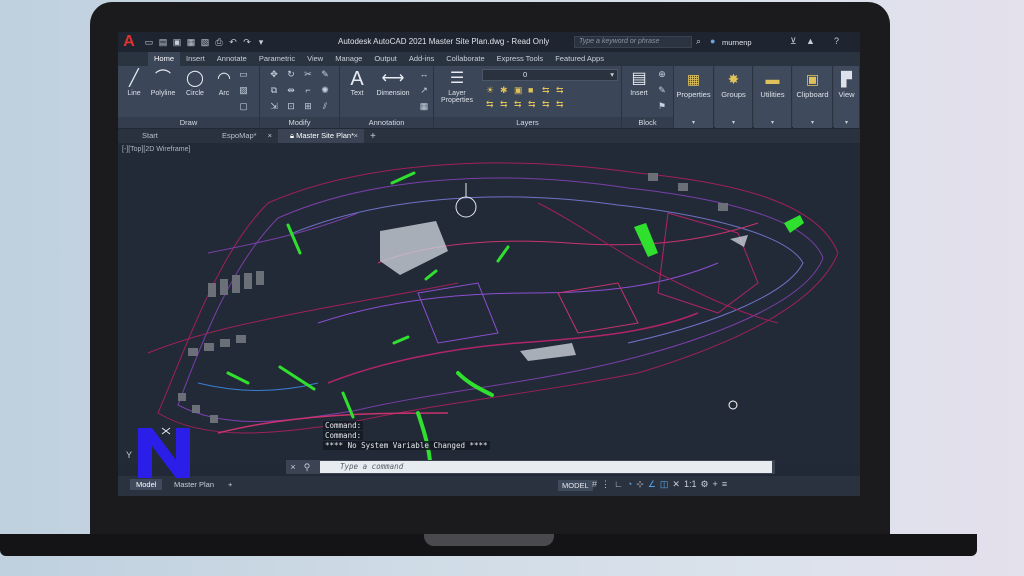 The image size is (1024, 576). Describe the element at coordinates (393, 82) in the screenshot. I see `dimension-tool-button: ⟷ Dimension` at that location.